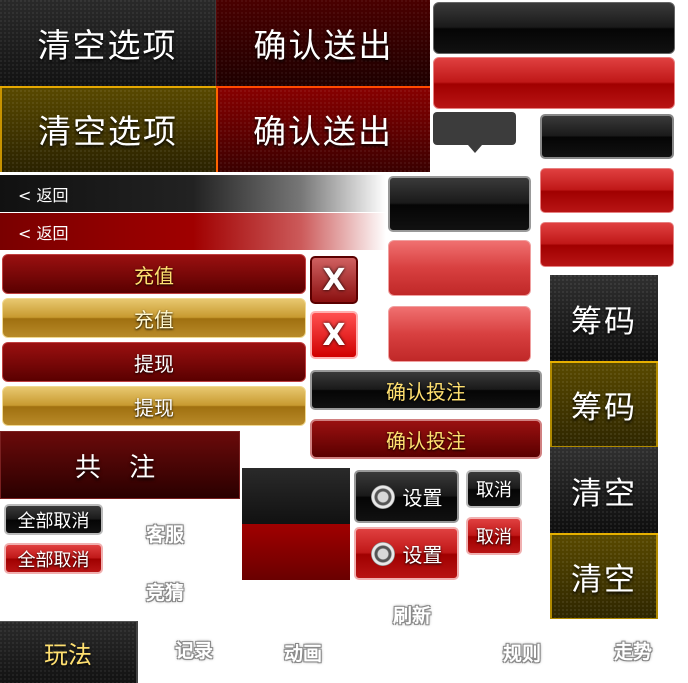 This screenshot has height=683, width=688. Describe the element at coordinates (604, 321) in the screenshot. I see `chips-label: 筹码` at that location.